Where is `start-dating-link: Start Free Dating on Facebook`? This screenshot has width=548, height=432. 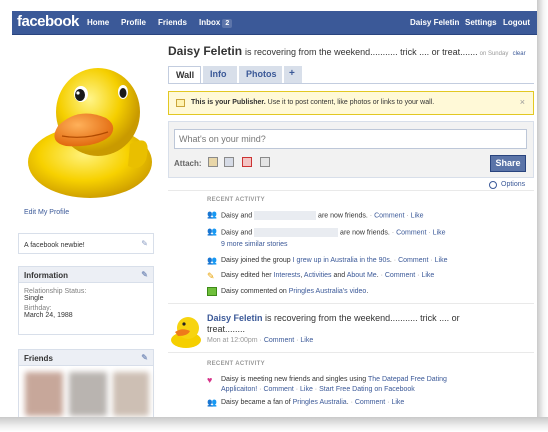 start-dating-link: Start Free Dating on Facebook is located at coordinates (367, 389).